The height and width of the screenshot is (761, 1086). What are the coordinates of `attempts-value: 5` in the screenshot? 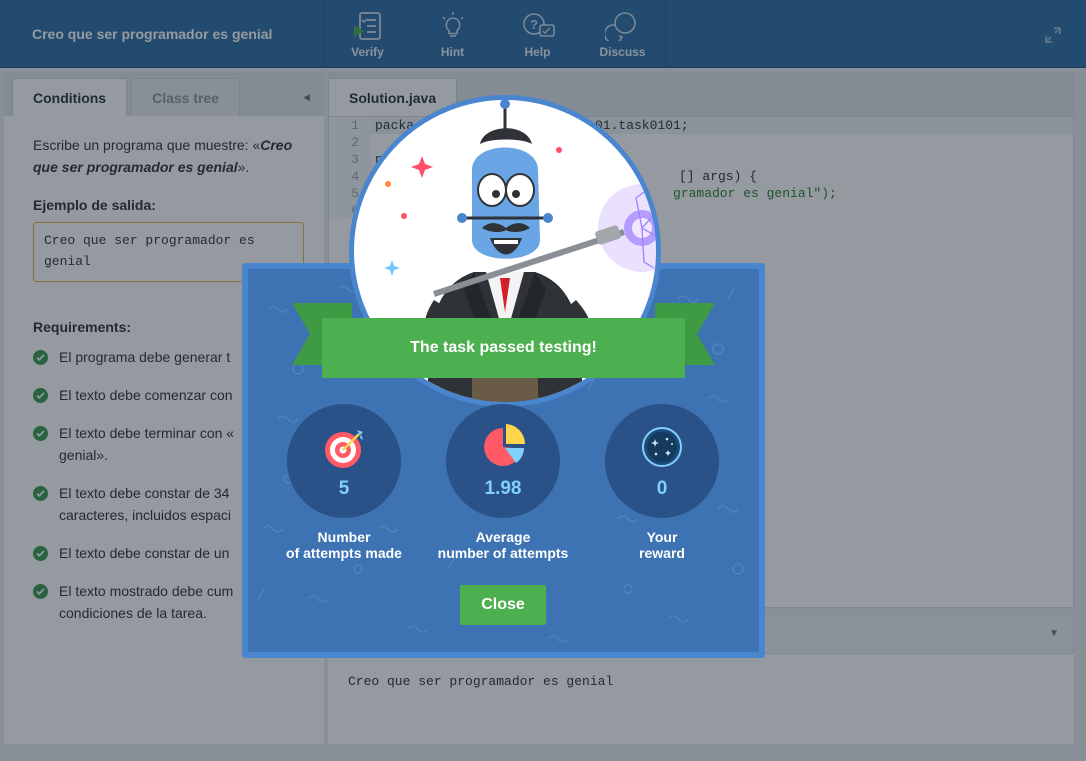 It's located at (344, 488).